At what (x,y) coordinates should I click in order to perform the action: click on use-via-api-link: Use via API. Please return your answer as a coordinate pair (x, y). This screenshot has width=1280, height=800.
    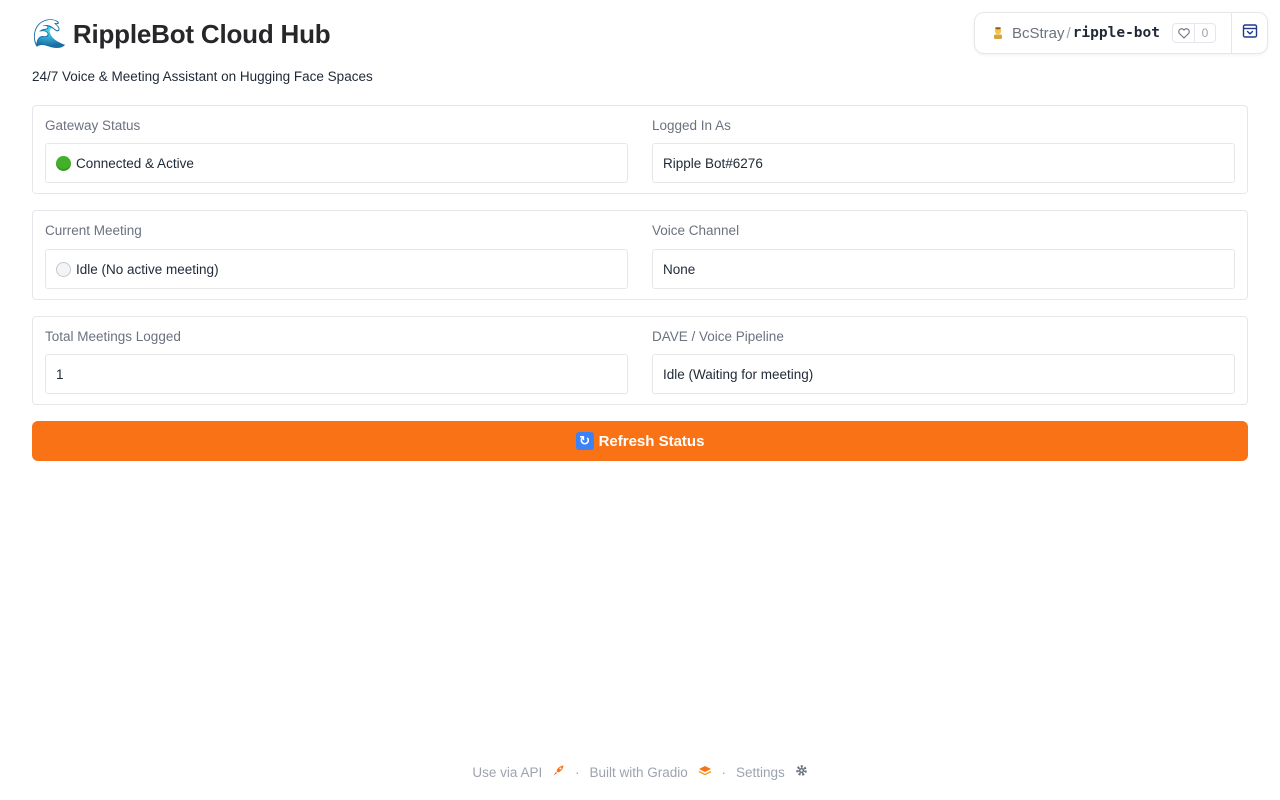
    Looking at the image, I should click on (518, 772).